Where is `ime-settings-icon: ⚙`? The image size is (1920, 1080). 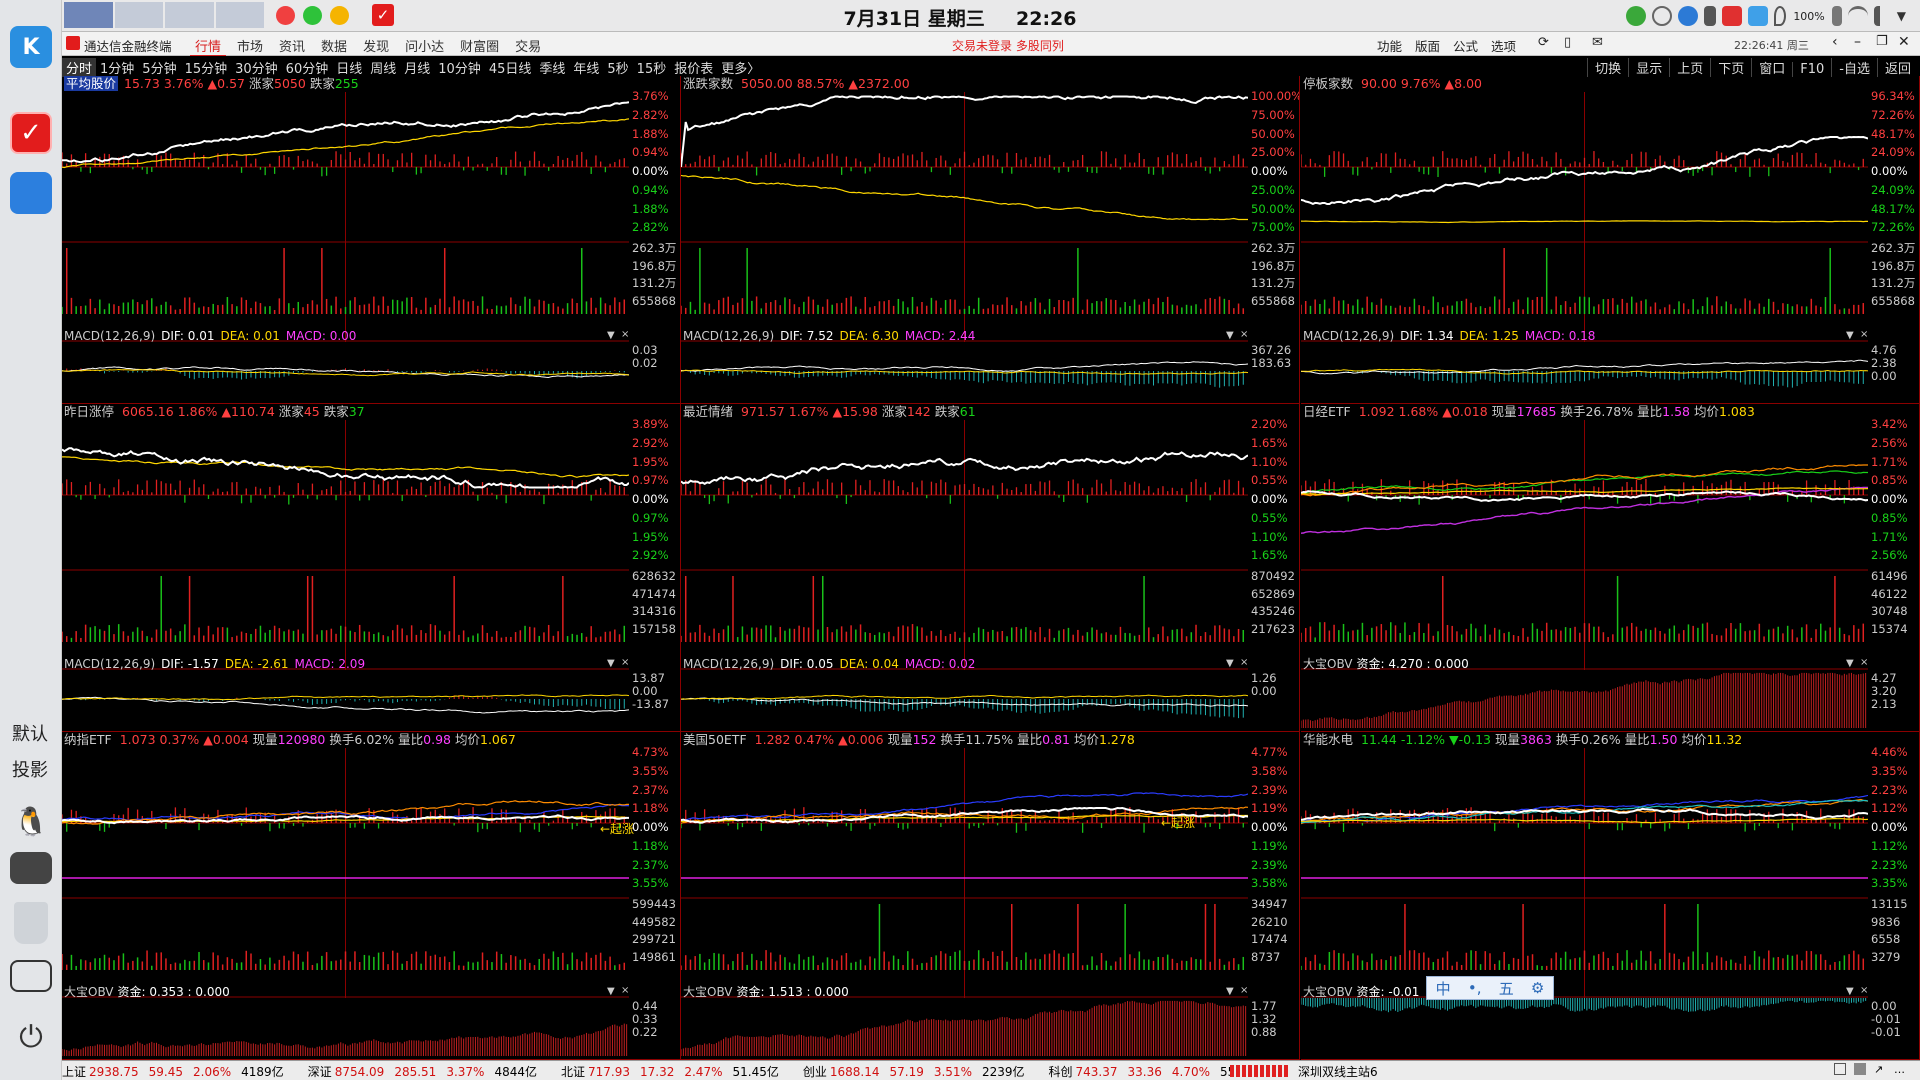
ime-settings-icon: ⚙ is located at coordinates (1537, 988).